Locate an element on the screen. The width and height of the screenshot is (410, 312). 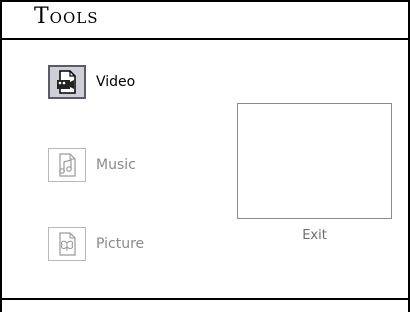
music-file-icon is located at coordinates (67, 165).